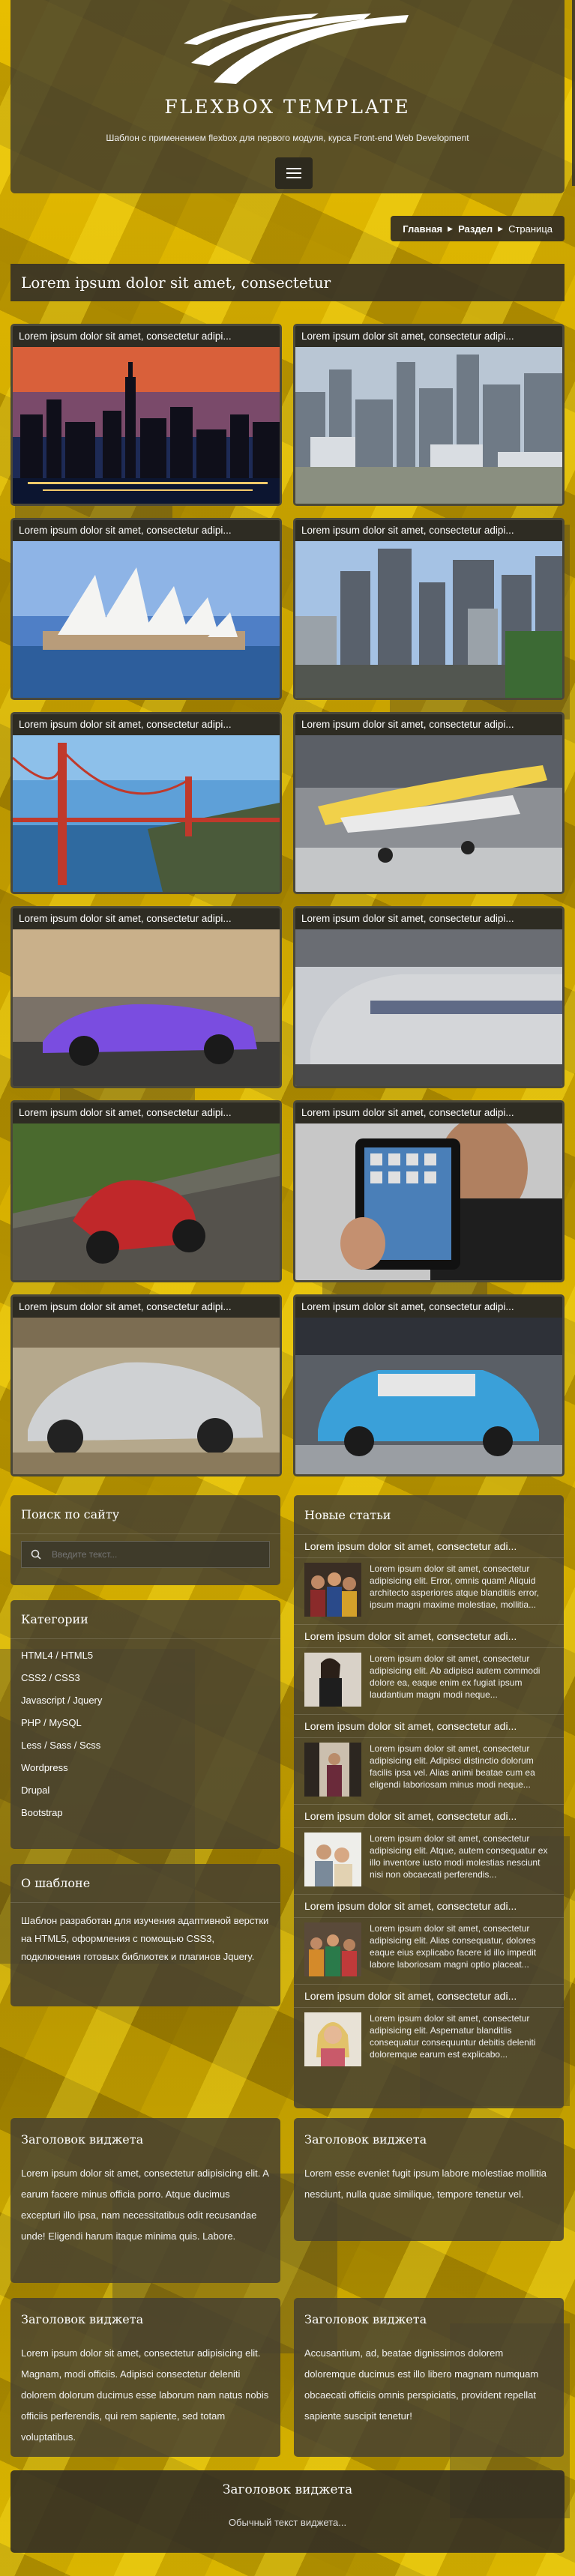 This screenshot has height=2576, width=575. I want to click on friends-group-thumbnail, so click(332, 1949).